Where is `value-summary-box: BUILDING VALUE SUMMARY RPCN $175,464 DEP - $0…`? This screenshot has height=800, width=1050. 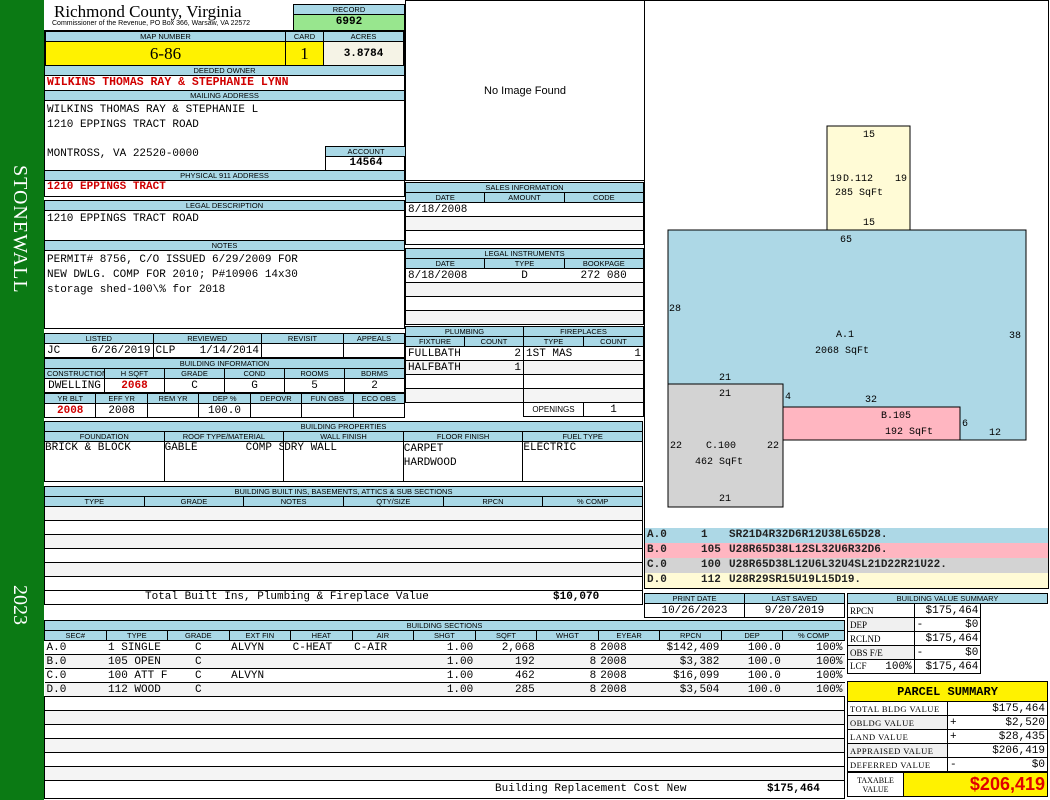 value-summary-box: BUILDING VALUE SUMMARY RPCN $175,464 DEP - $0… is located at coordinates (947, 633).